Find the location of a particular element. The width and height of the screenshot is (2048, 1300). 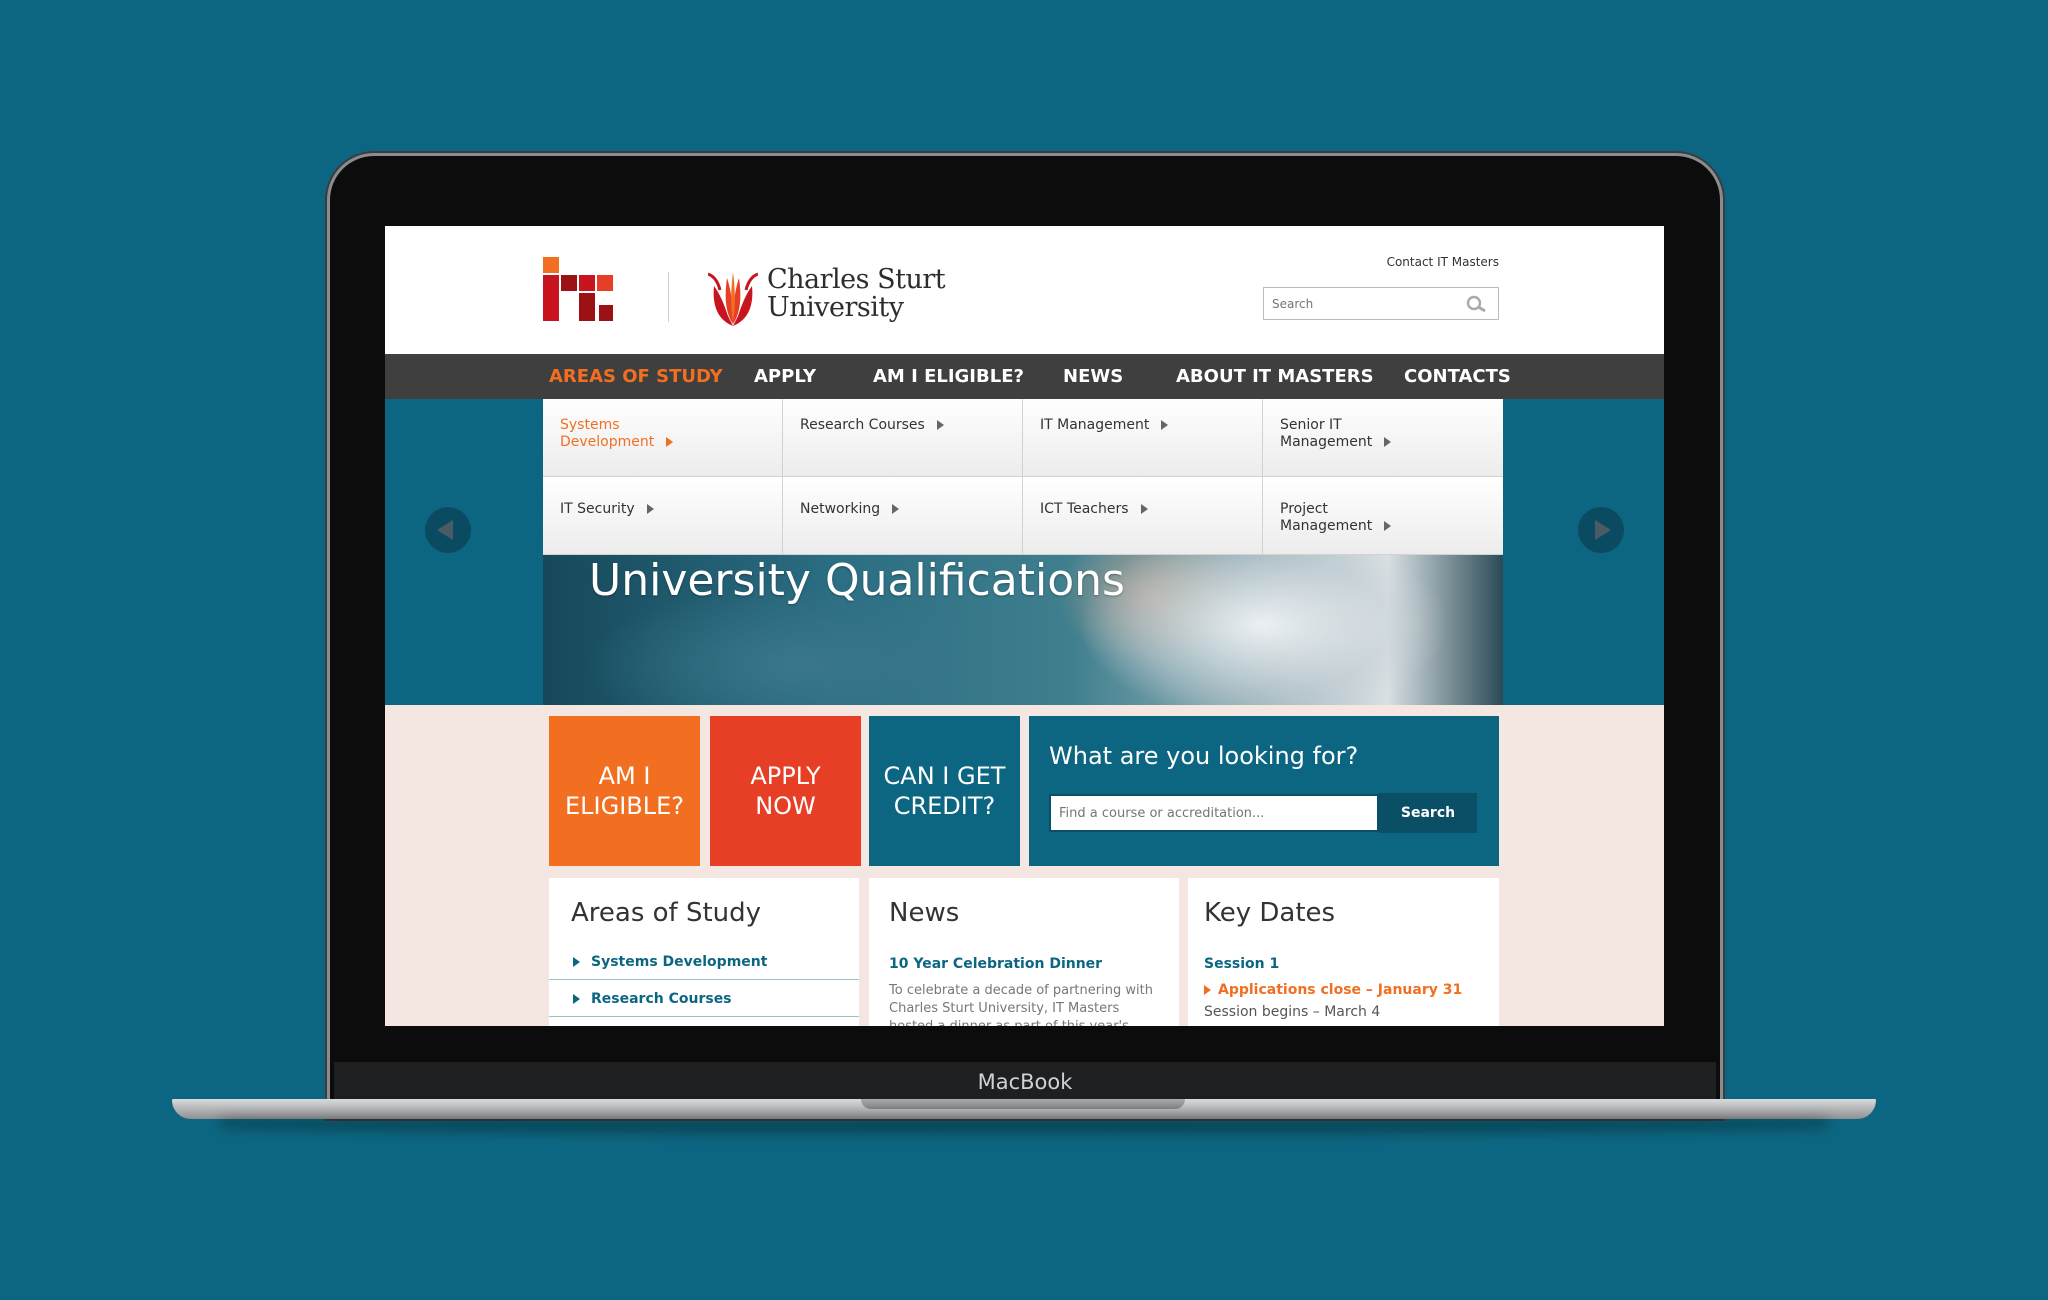

course-finder-title: What are you looking for? is located at coordinates (1204, 756).